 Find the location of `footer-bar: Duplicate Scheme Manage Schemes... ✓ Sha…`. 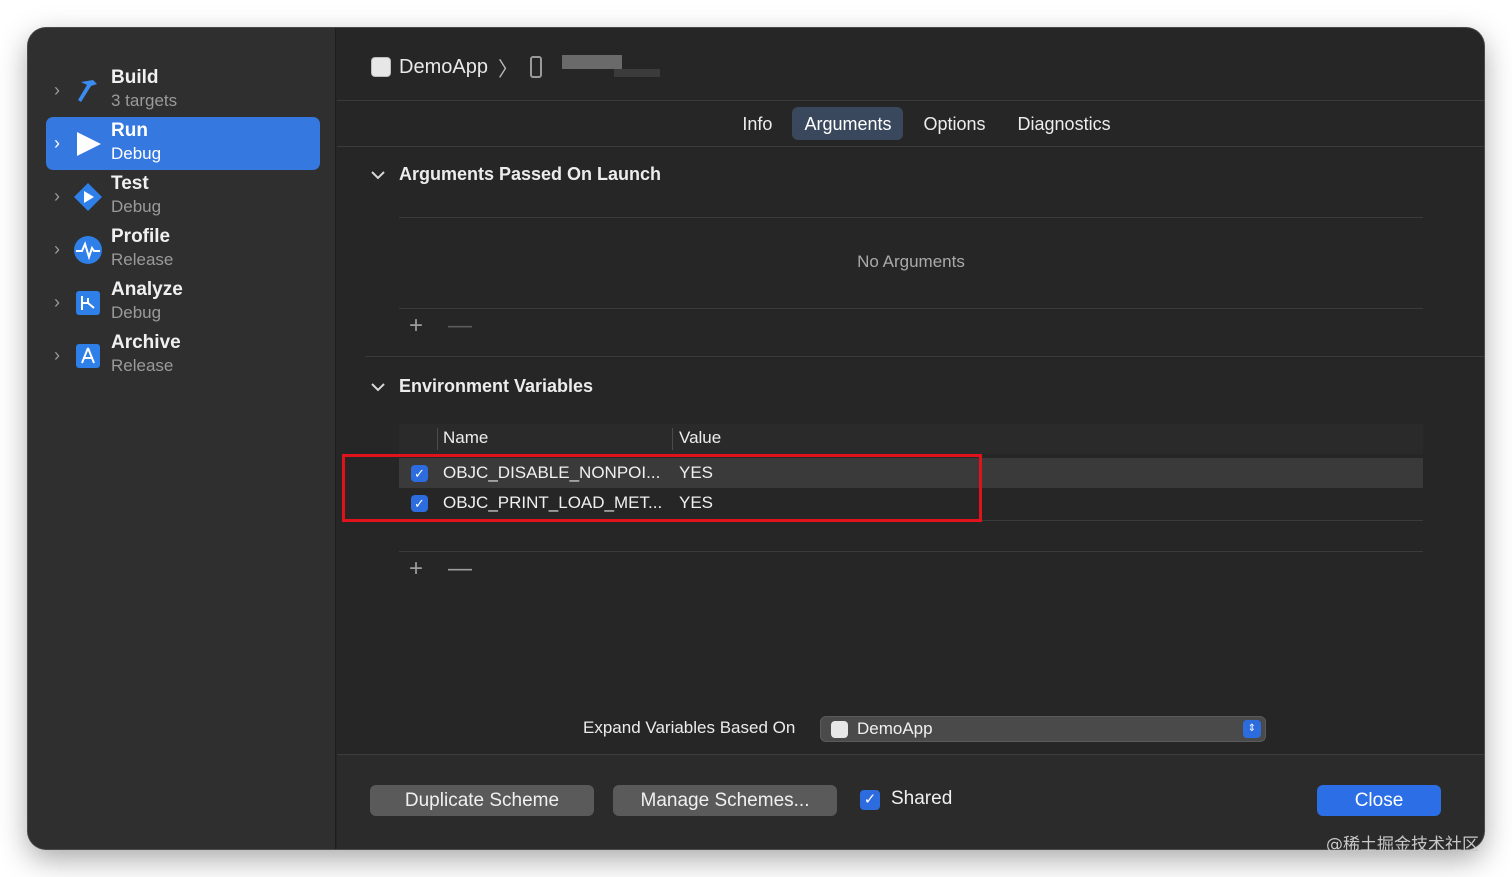

footer-bar: Duplicate Scheme Manage Schemes... ✓ Sha… is located at coordinates (910, 801).